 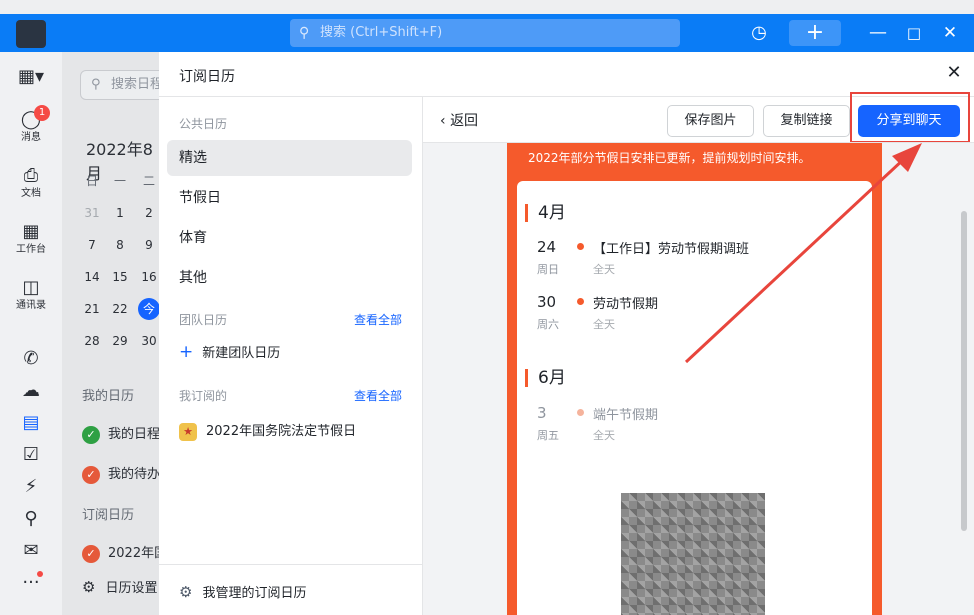 What do you see at coordinates (548, 269) in the screenshot?
I see `event-weekday: 周日` at bounding box center [548, 269].